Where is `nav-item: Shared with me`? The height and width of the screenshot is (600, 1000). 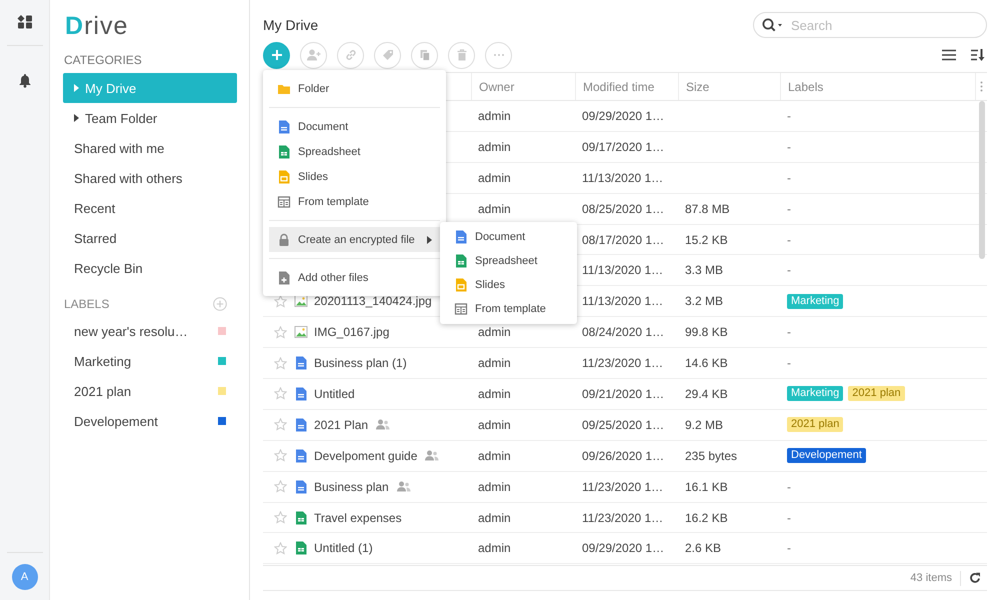 nav-item: Shared with me is located at coordinates (150, 148).